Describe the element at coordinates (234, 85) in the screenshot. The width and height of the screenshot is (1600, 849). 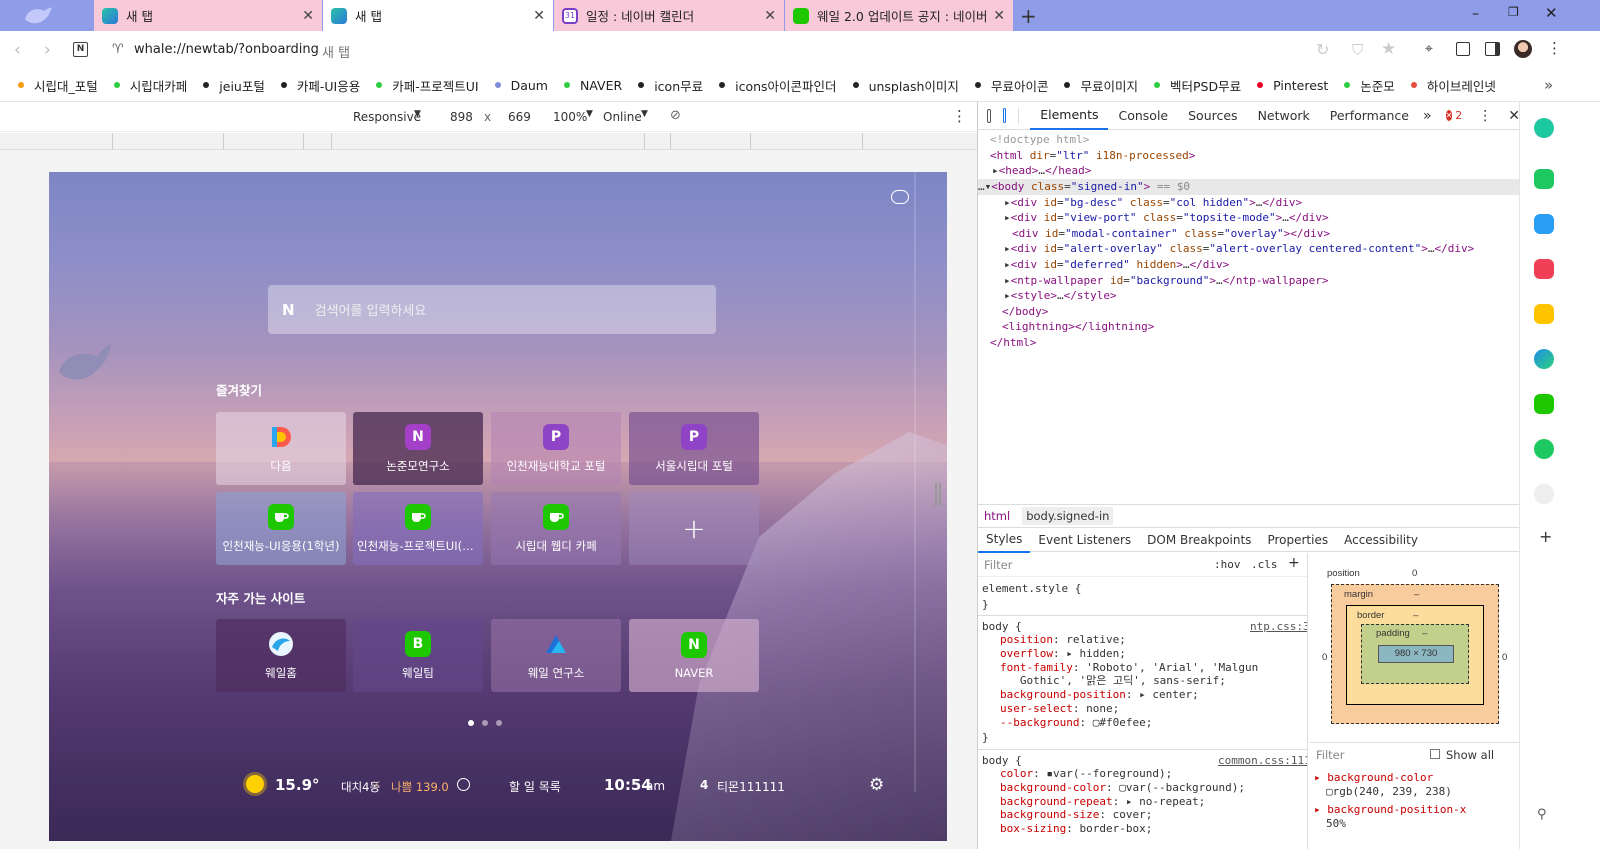
I see `bookmark-item: jeiu포털` at that location.